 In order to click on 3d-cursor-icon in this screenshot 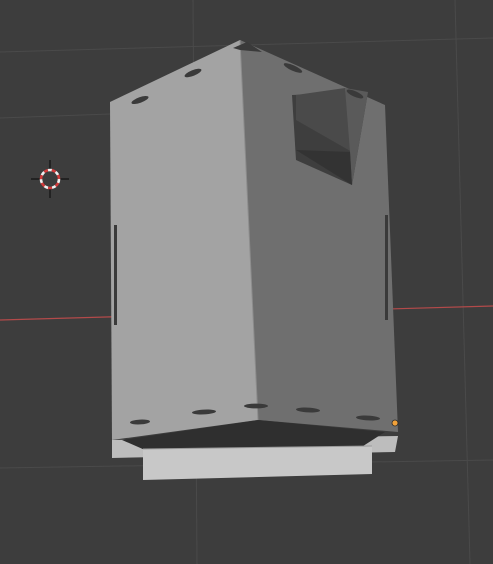, I will do `click(50, 179)`.